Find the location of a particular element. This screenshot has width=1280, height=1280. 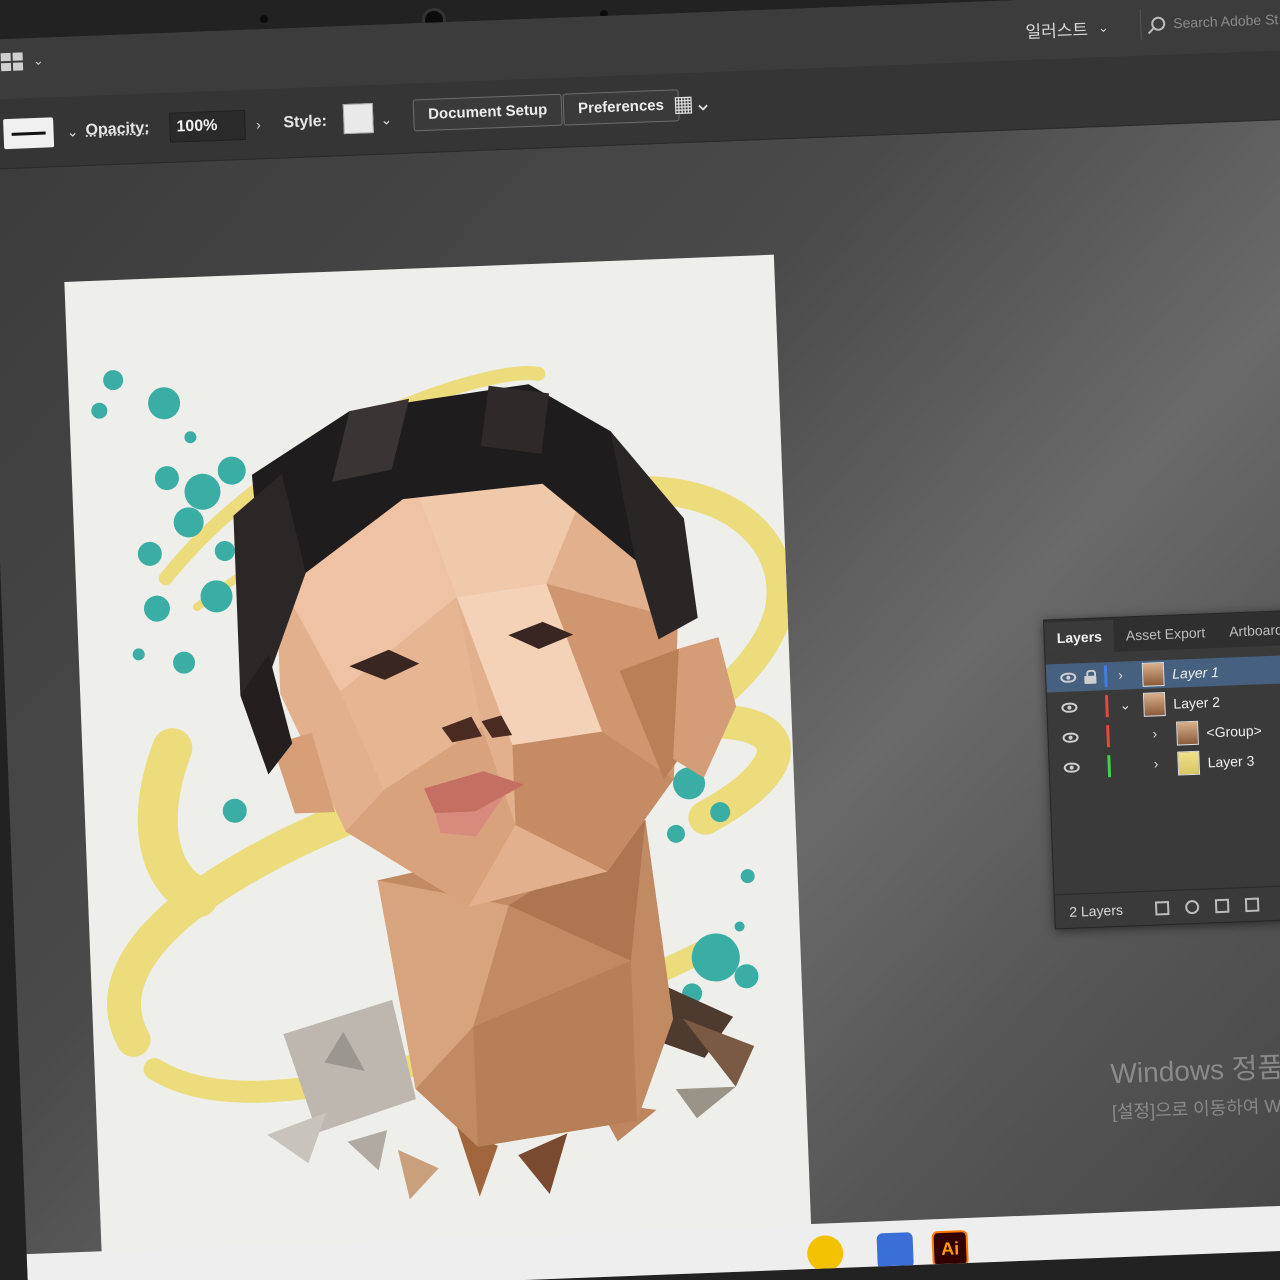

stroke-profile-swatch is located at coordinates (29, 133).